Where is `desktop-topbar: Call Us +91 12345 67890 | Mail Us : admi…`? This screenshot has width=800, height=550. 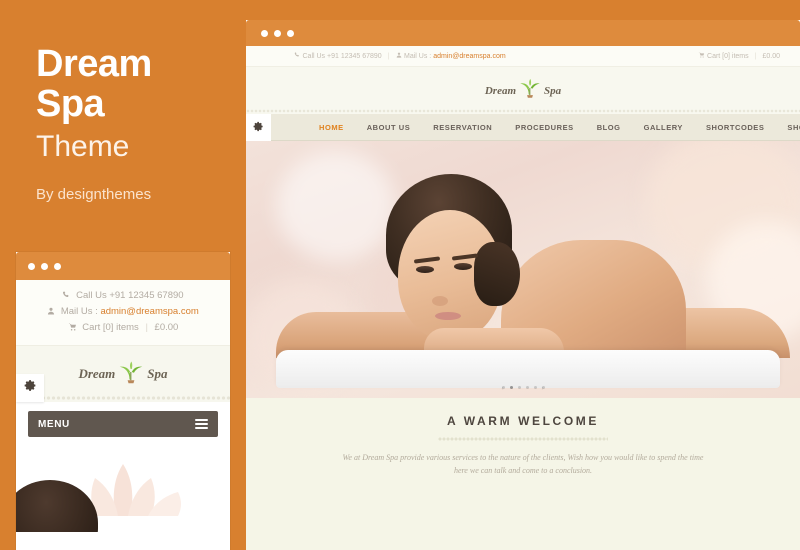 desktop-topbar: Call Us +91 12345 67890 | Mail Us : admi… is located at coordinates (523, 56).